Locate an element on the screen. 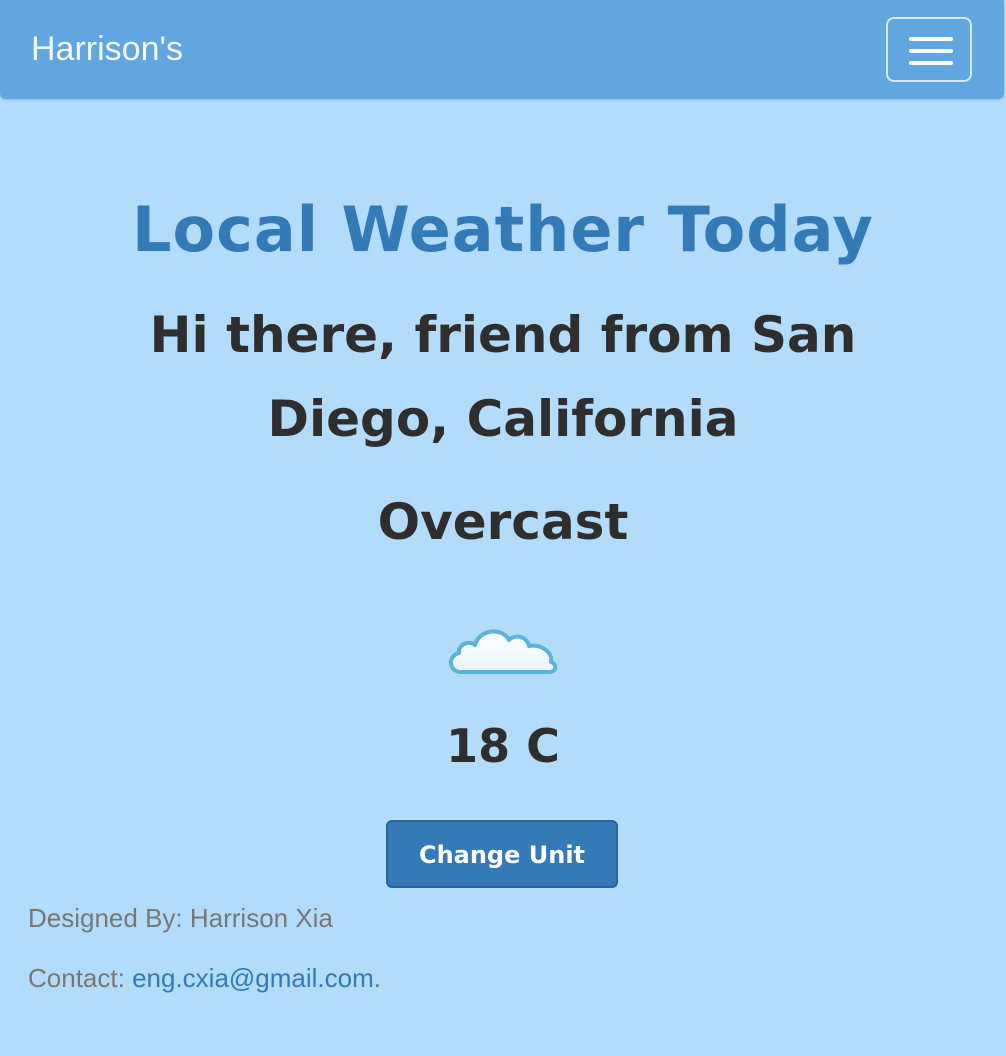  hamburger-menu-icon is located at coordinates (931, 39).